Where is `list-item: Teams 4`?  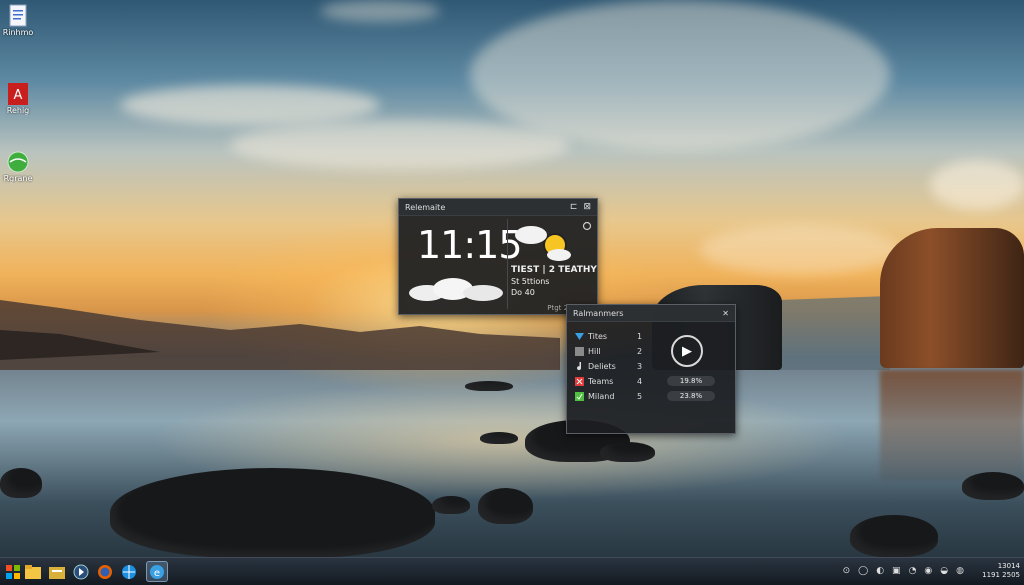 list-item: Teams 4 is located at coordinates (608, 381).